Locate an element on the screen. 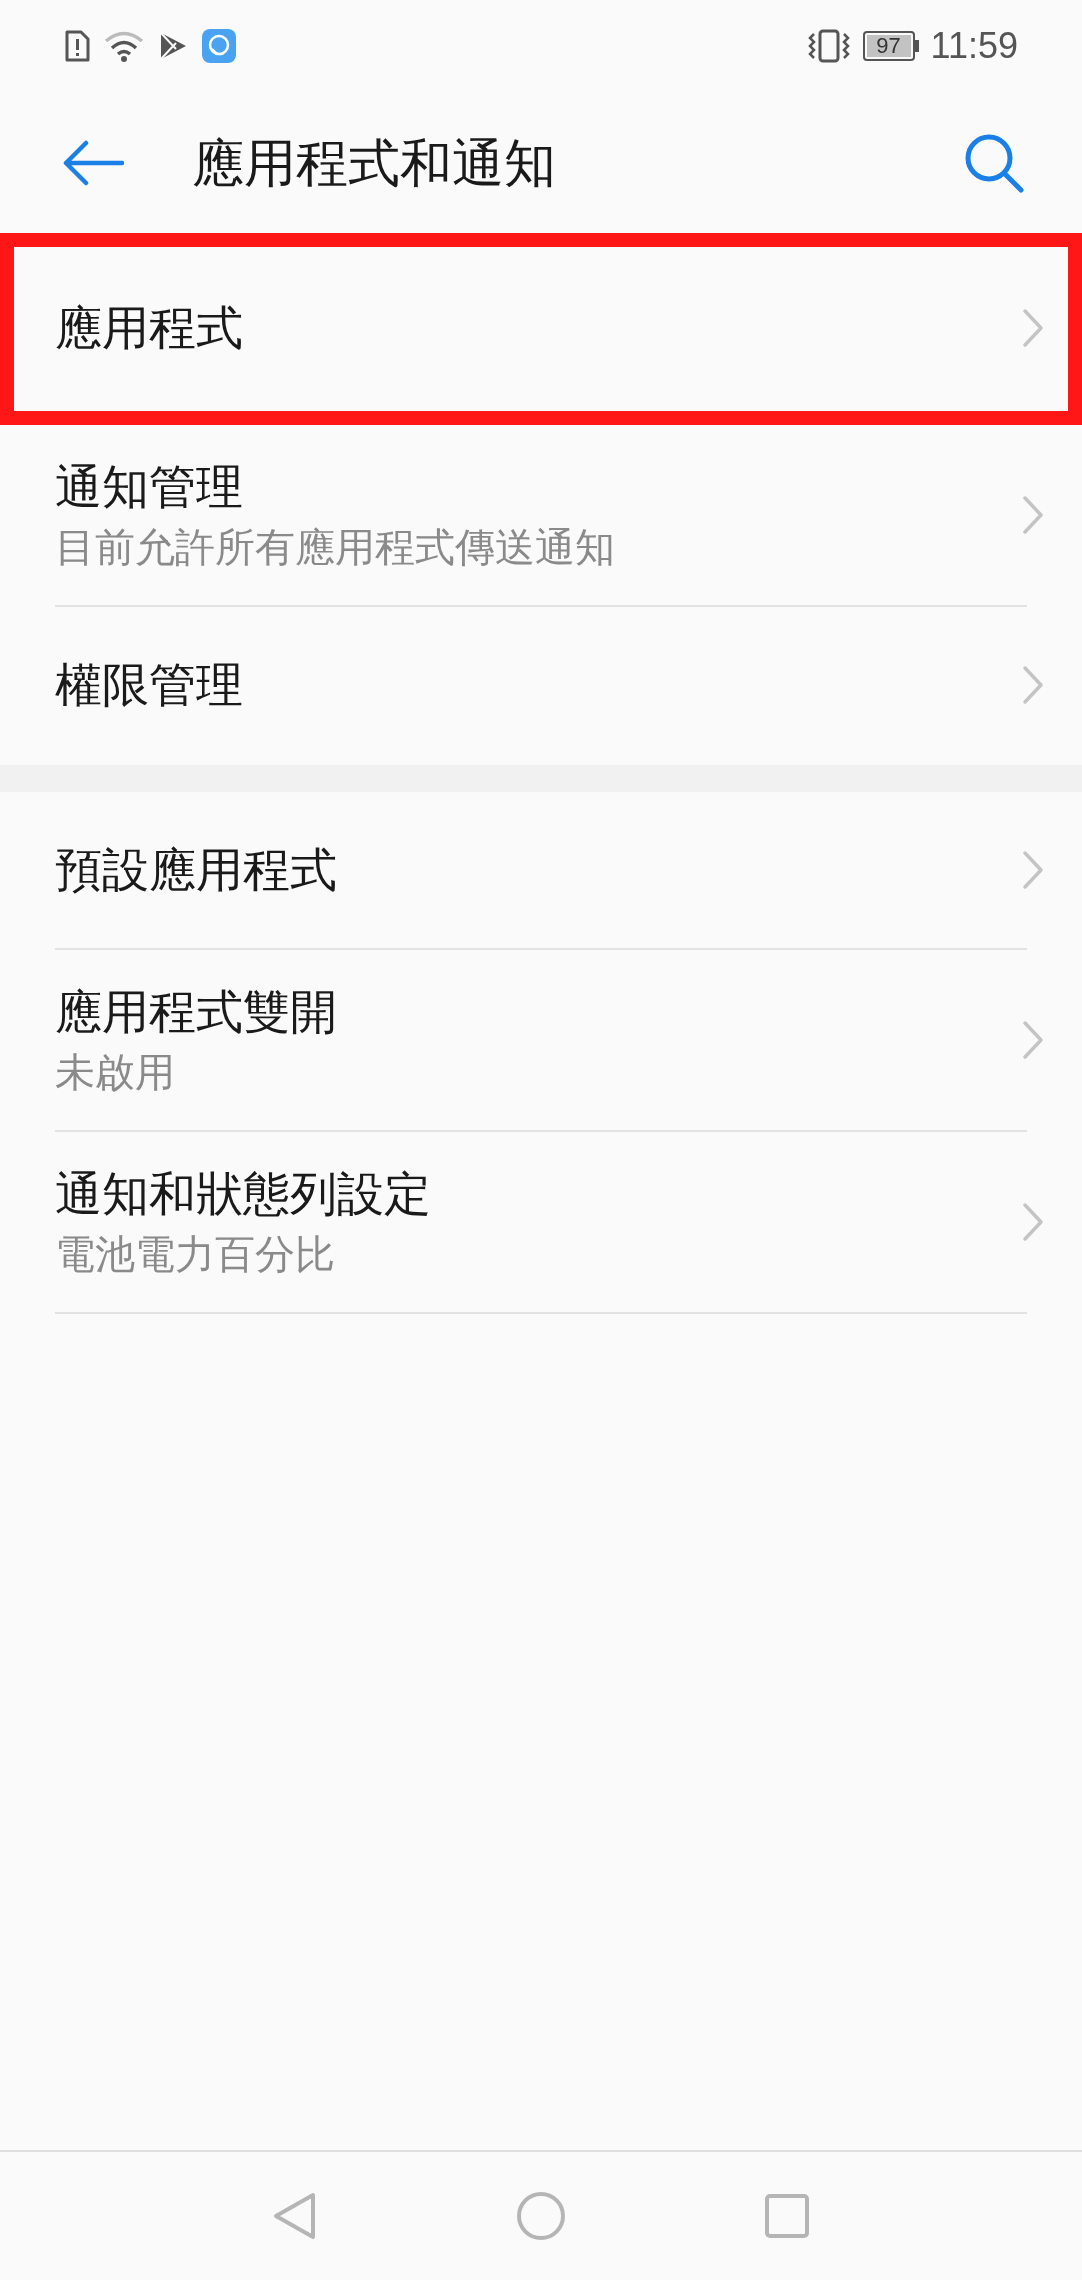  item-title: 應用程式 is located at coordinates (149, 327).